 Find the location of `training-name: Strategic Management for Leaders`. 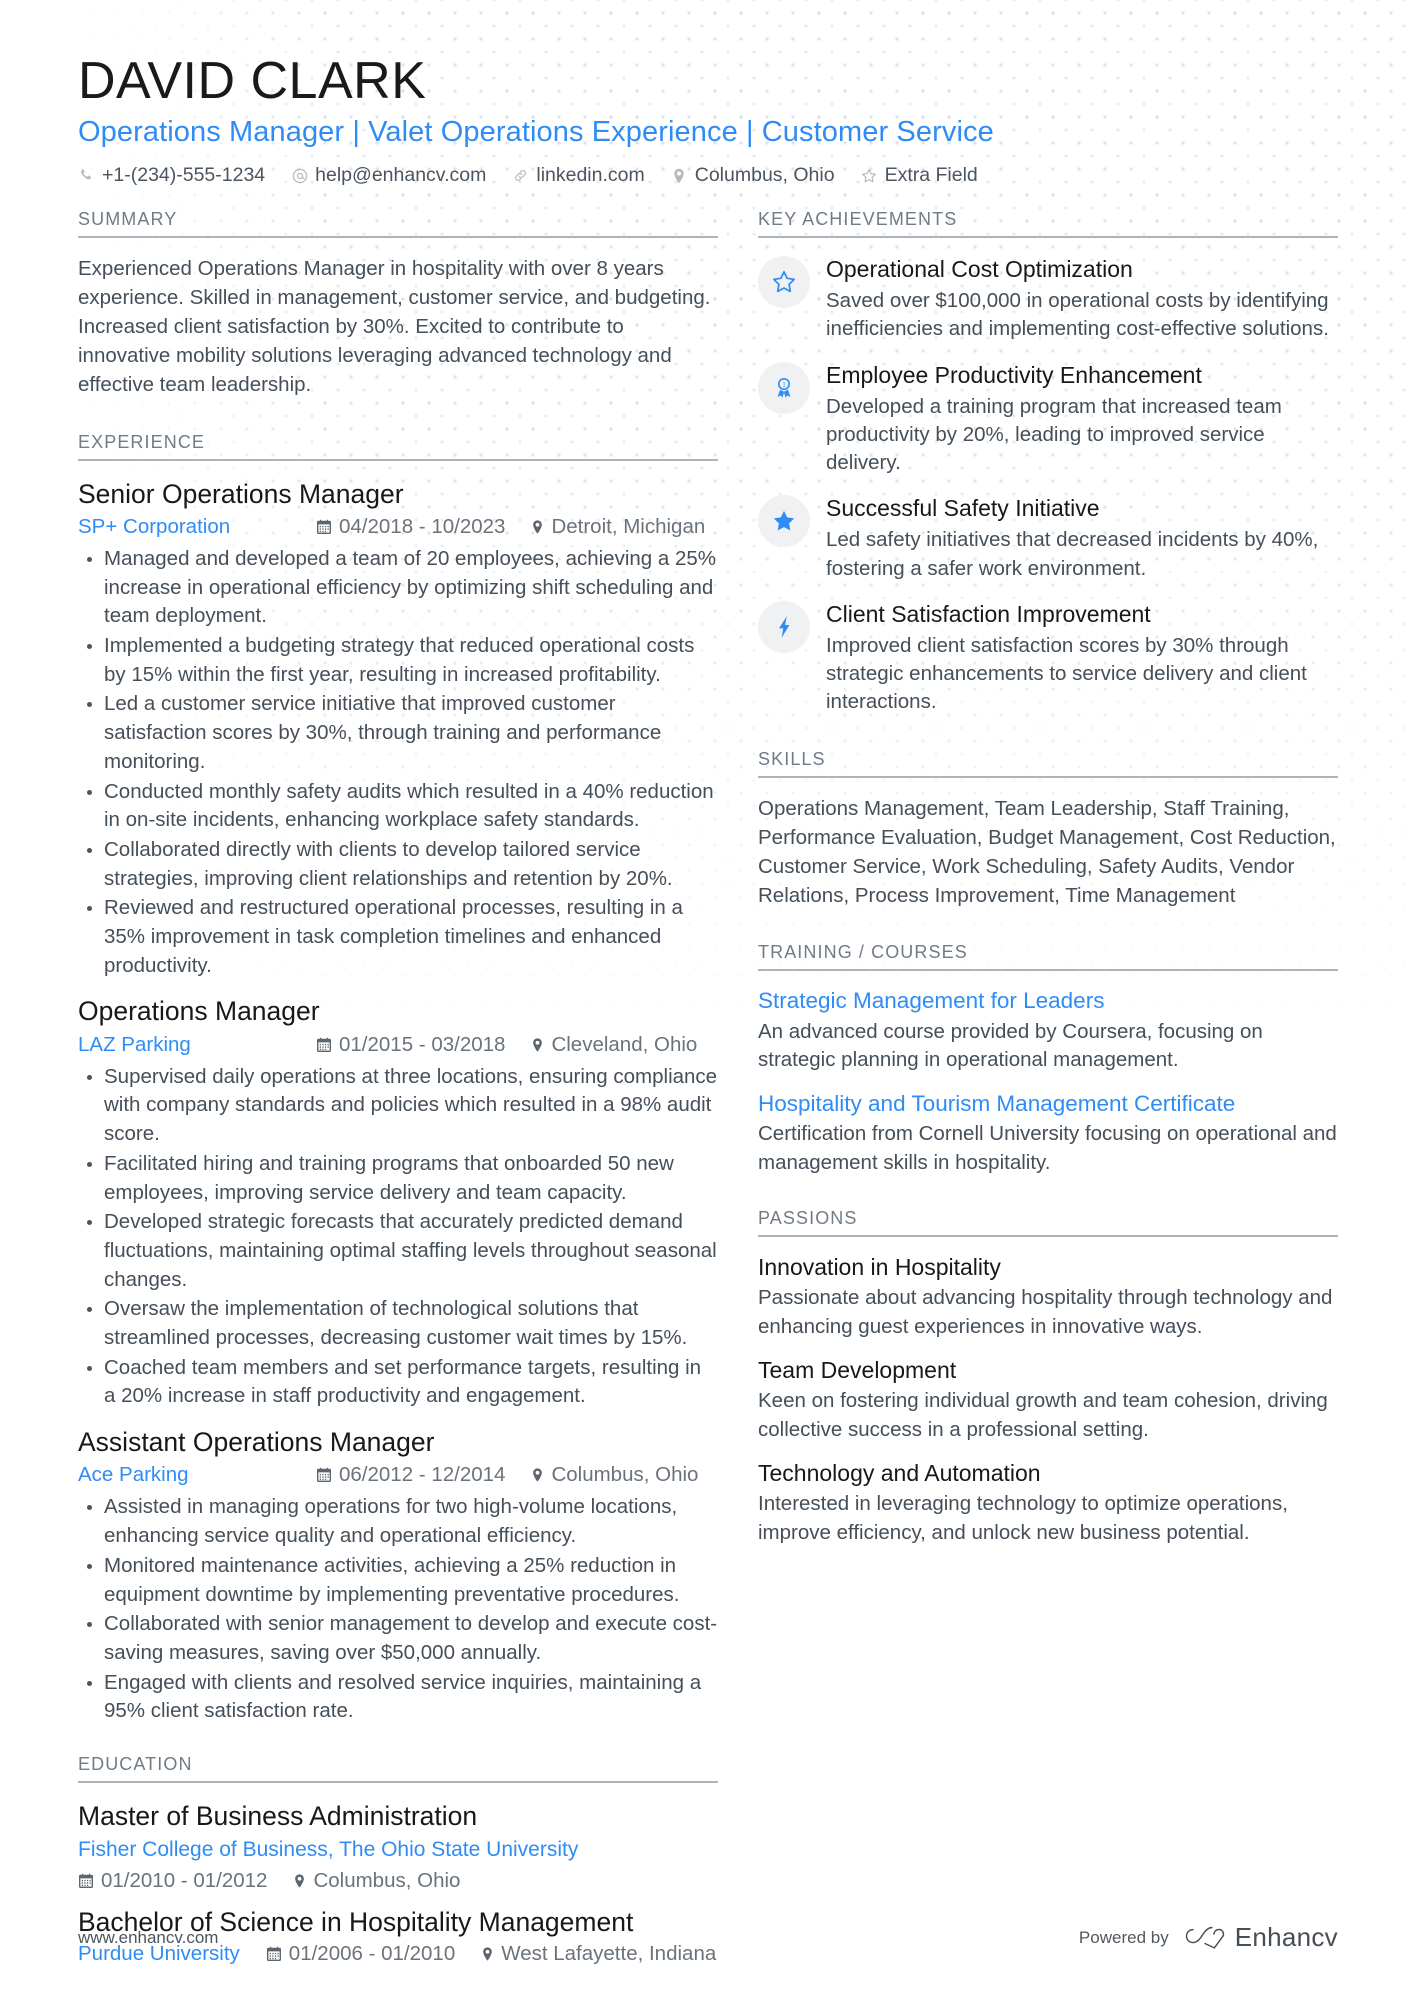

training-name: Strategic Management for Leaders is located at coordinates (1048, 1001).